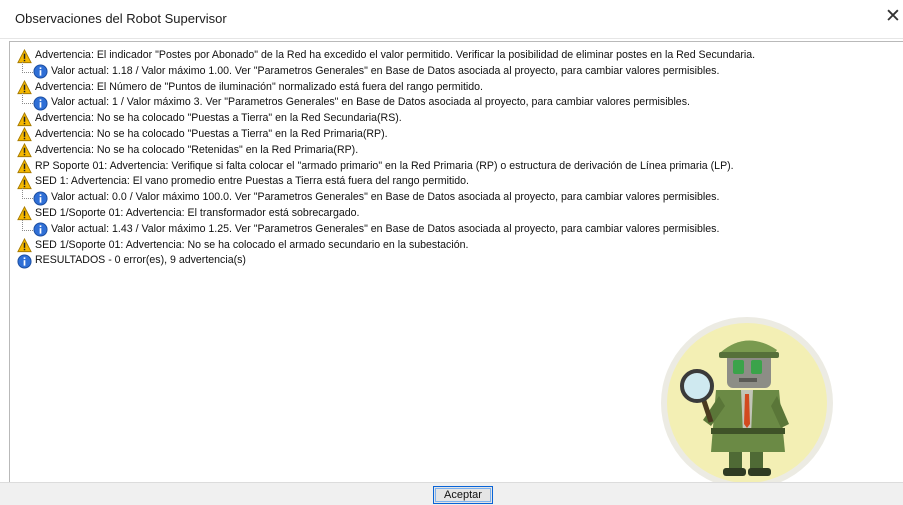  I want to click on close-icon: ✕, so click(893, 16).